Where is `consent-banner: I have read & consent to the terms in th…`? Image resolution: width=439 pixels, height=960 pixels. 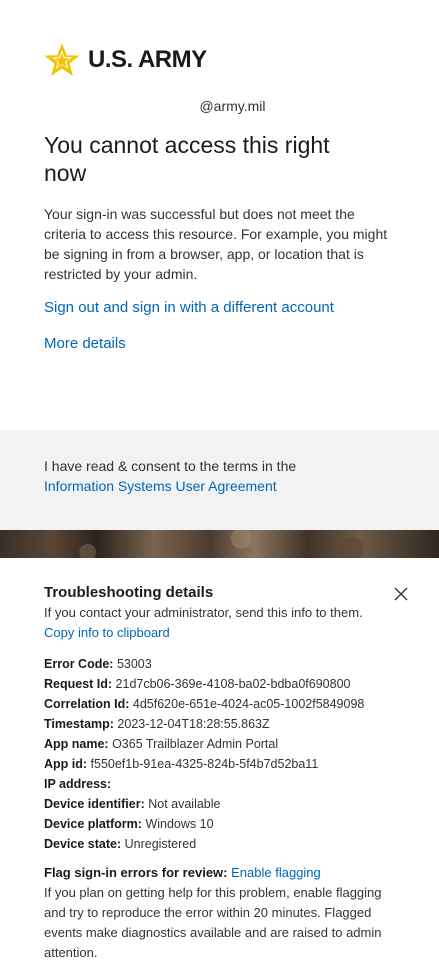 consent-banner: I have read & consent to the terms in th… is located at coordinates (219, 480).